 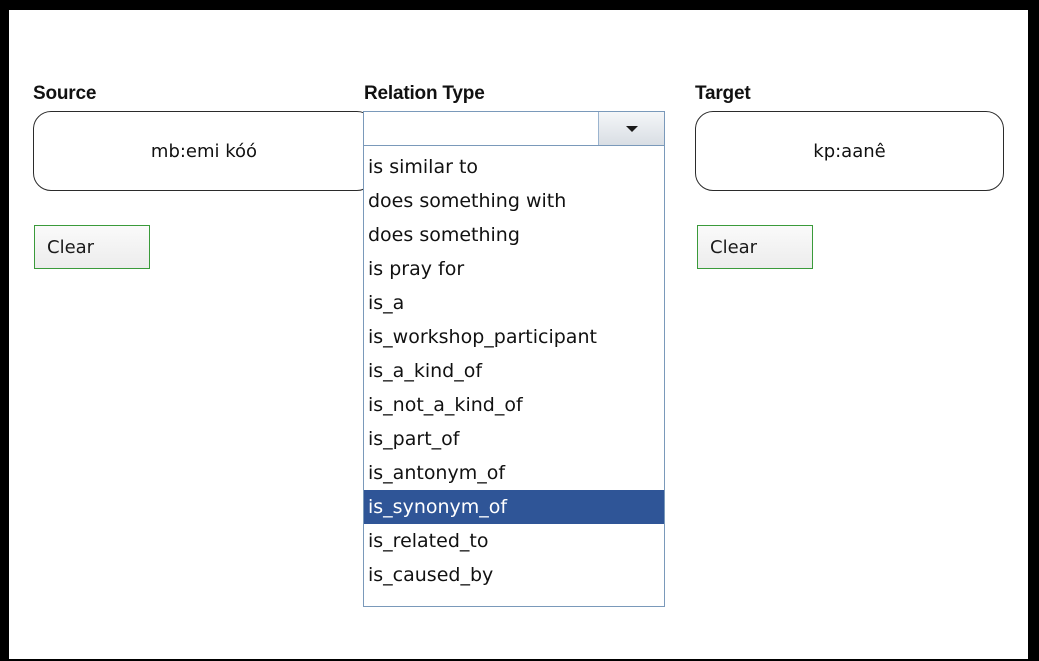 What do you see at coordinates (514, 371) in the screenshot?
I see `relation-option: is_a_kind_of` at bounding box center [514, 371].